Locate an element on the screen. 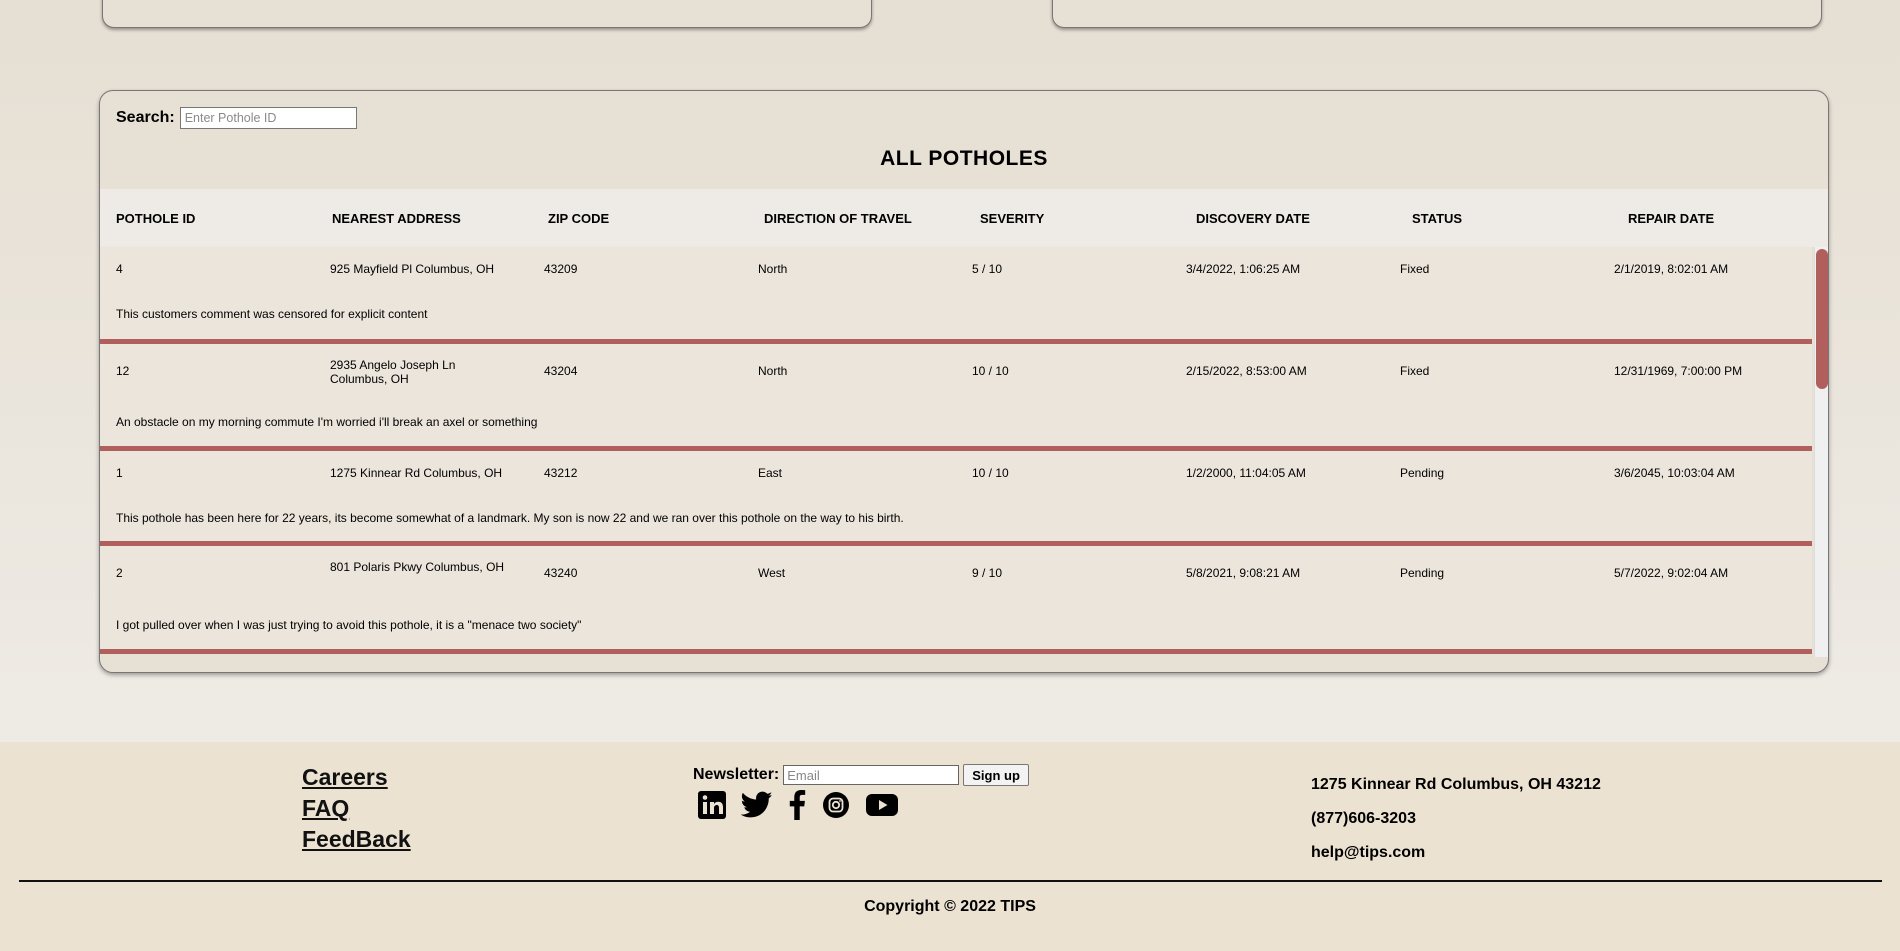 The height and width of the screenshot is (951, 1900). facebook-icon is located at coordinates (797, 805).